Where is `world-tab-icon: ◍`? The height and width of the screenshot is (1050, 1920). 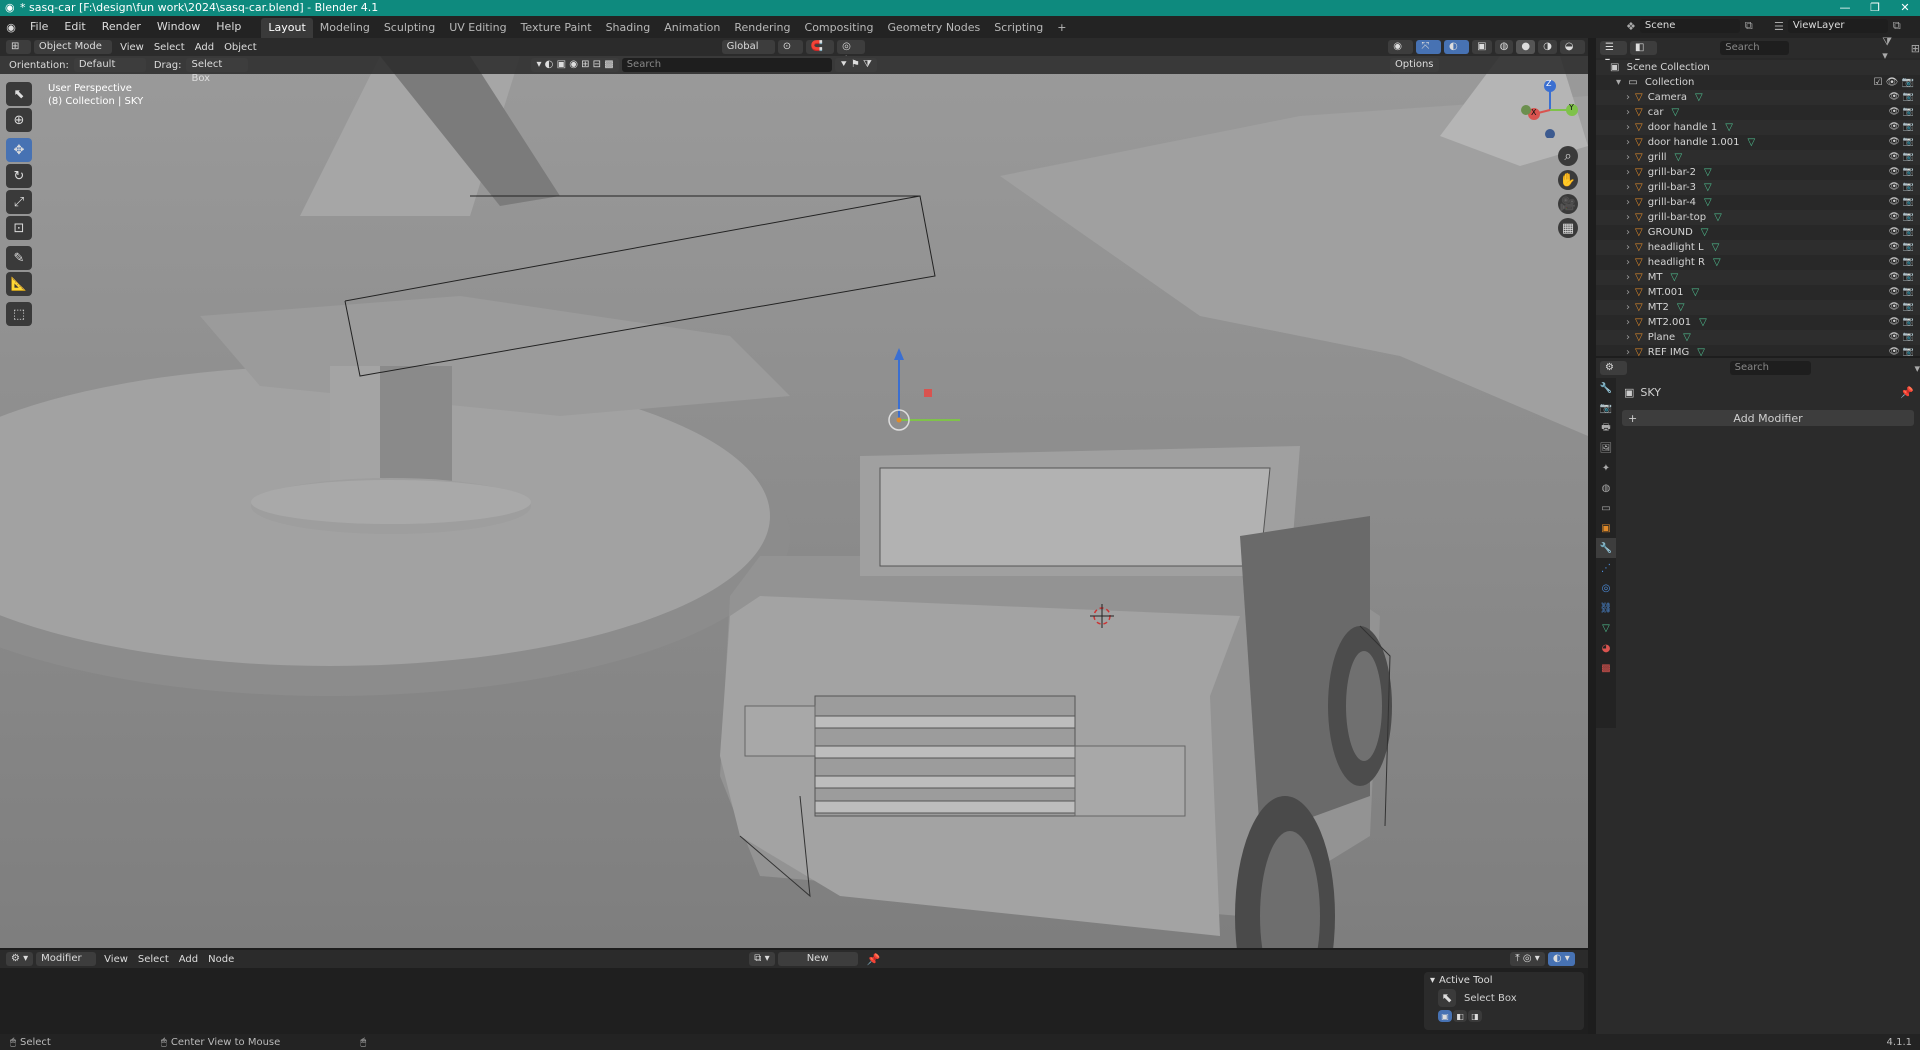
world-tab-icon: ◍ is located at coordinates (1606, 488).